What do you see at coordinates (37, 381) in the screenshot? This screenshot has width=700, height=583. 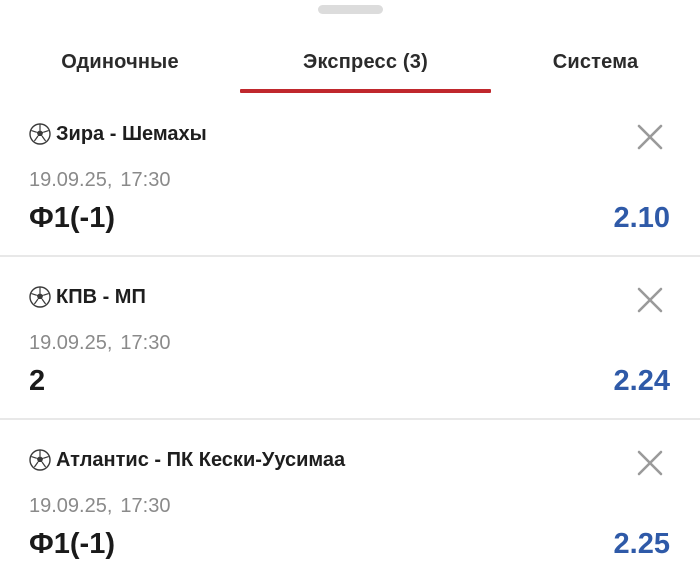 I see `bet-outcome: 2` at bounding box center [37, 381].